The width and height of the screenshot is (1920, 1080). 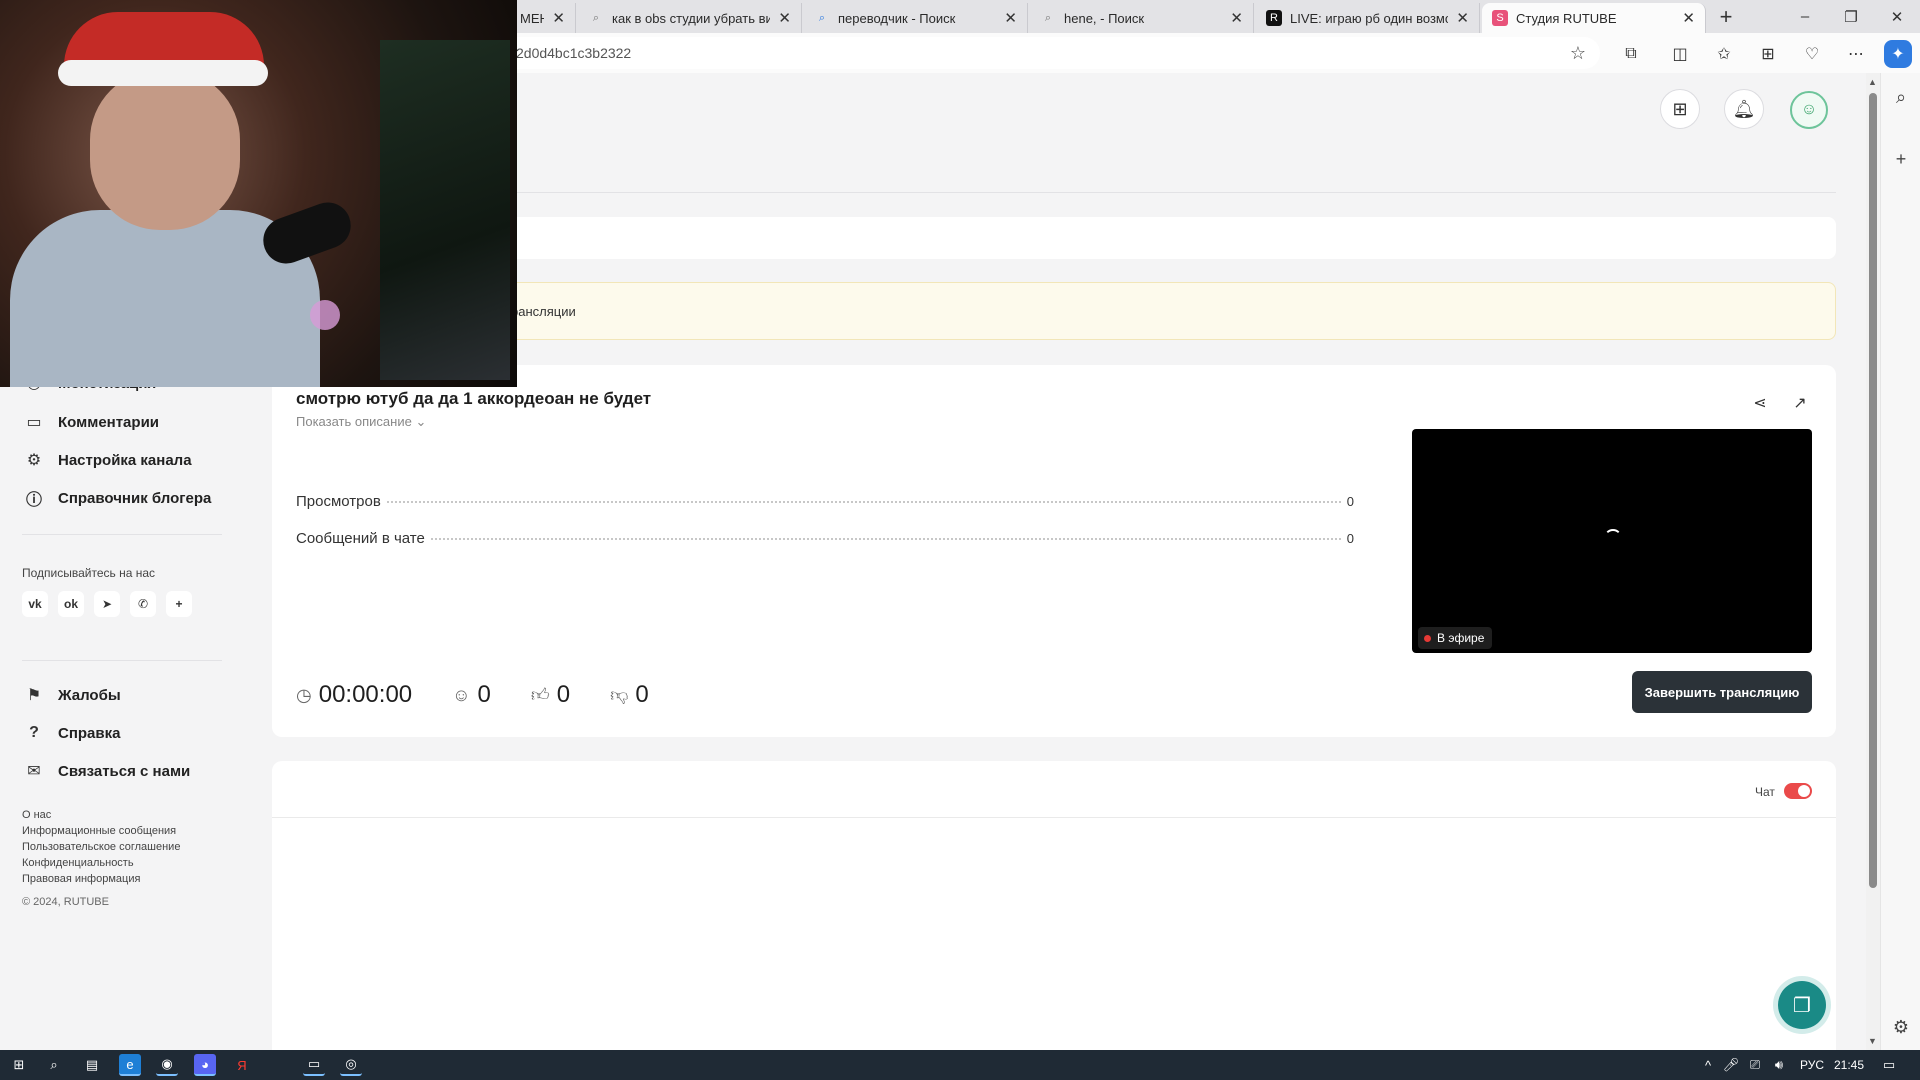 I want to click on scrollbar-thumb, so click(x=1873, y=490).